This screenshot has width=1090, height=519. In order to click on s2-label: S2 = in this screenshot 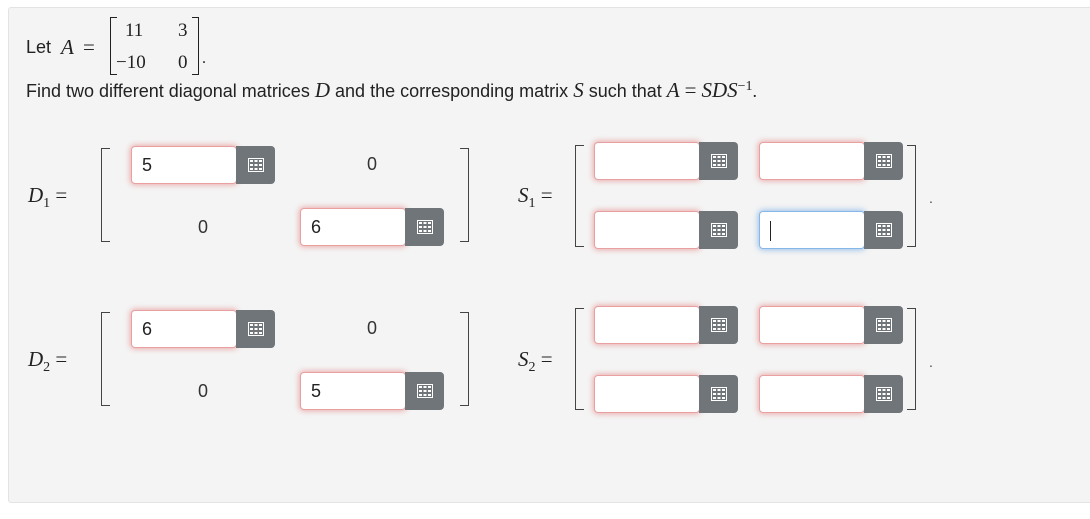, I will do `click(535, 361)`.